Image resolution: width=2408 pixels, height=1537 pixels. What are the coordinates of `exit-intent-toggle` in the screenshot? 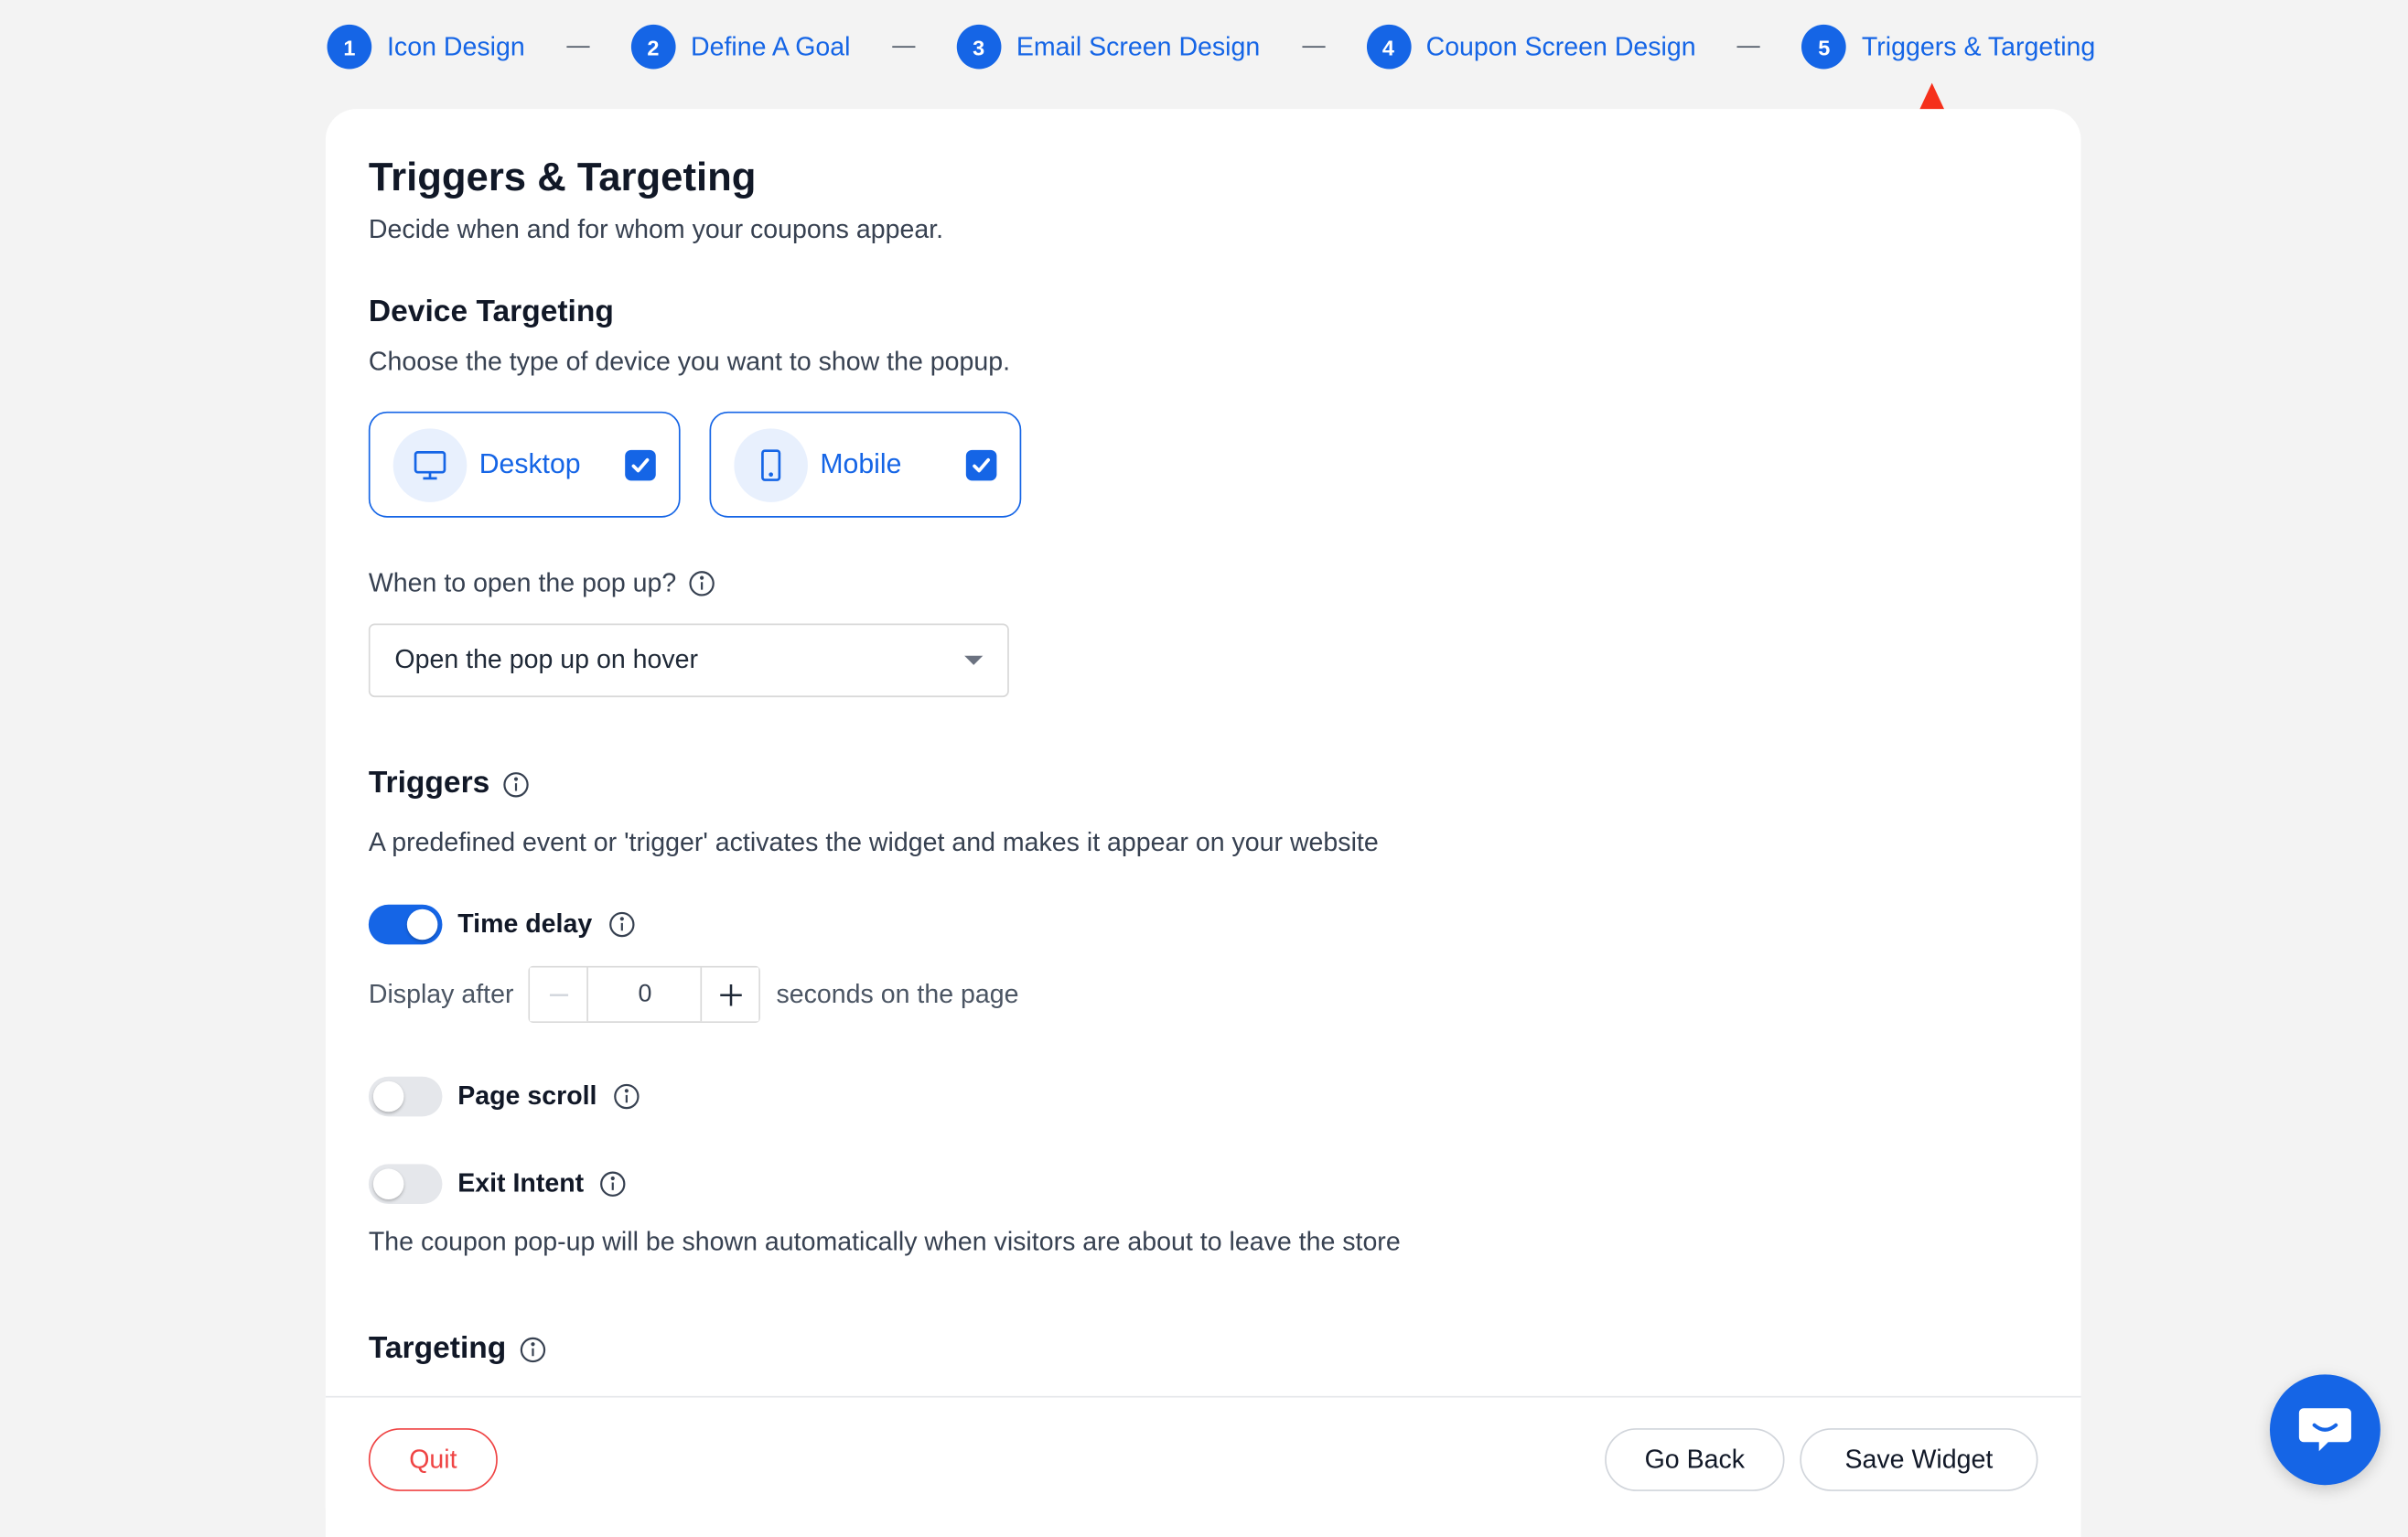 It's located at (405, 1184).